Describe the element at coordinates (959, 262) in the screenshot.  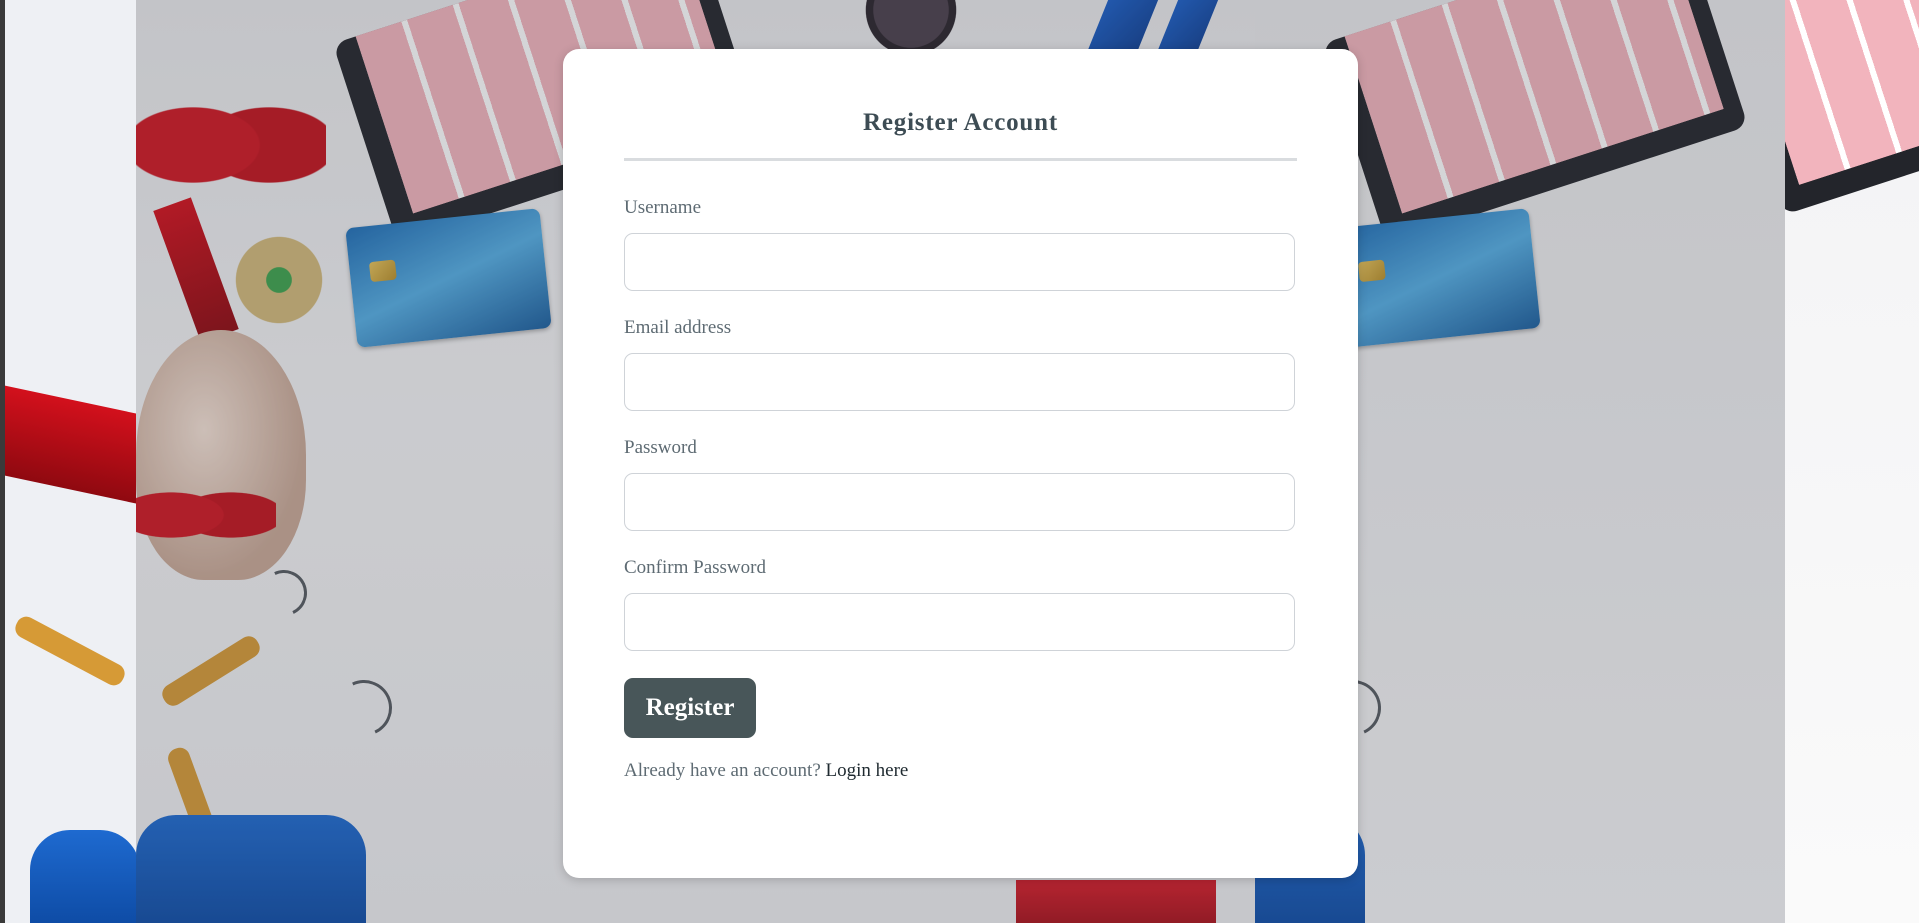
I see `username-field` at that location.